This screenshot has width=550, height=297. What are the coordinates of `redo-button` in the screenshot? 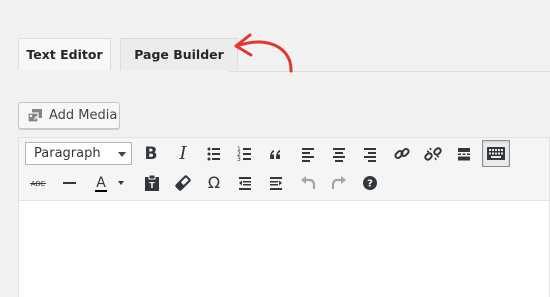 It's located at (339, 183).